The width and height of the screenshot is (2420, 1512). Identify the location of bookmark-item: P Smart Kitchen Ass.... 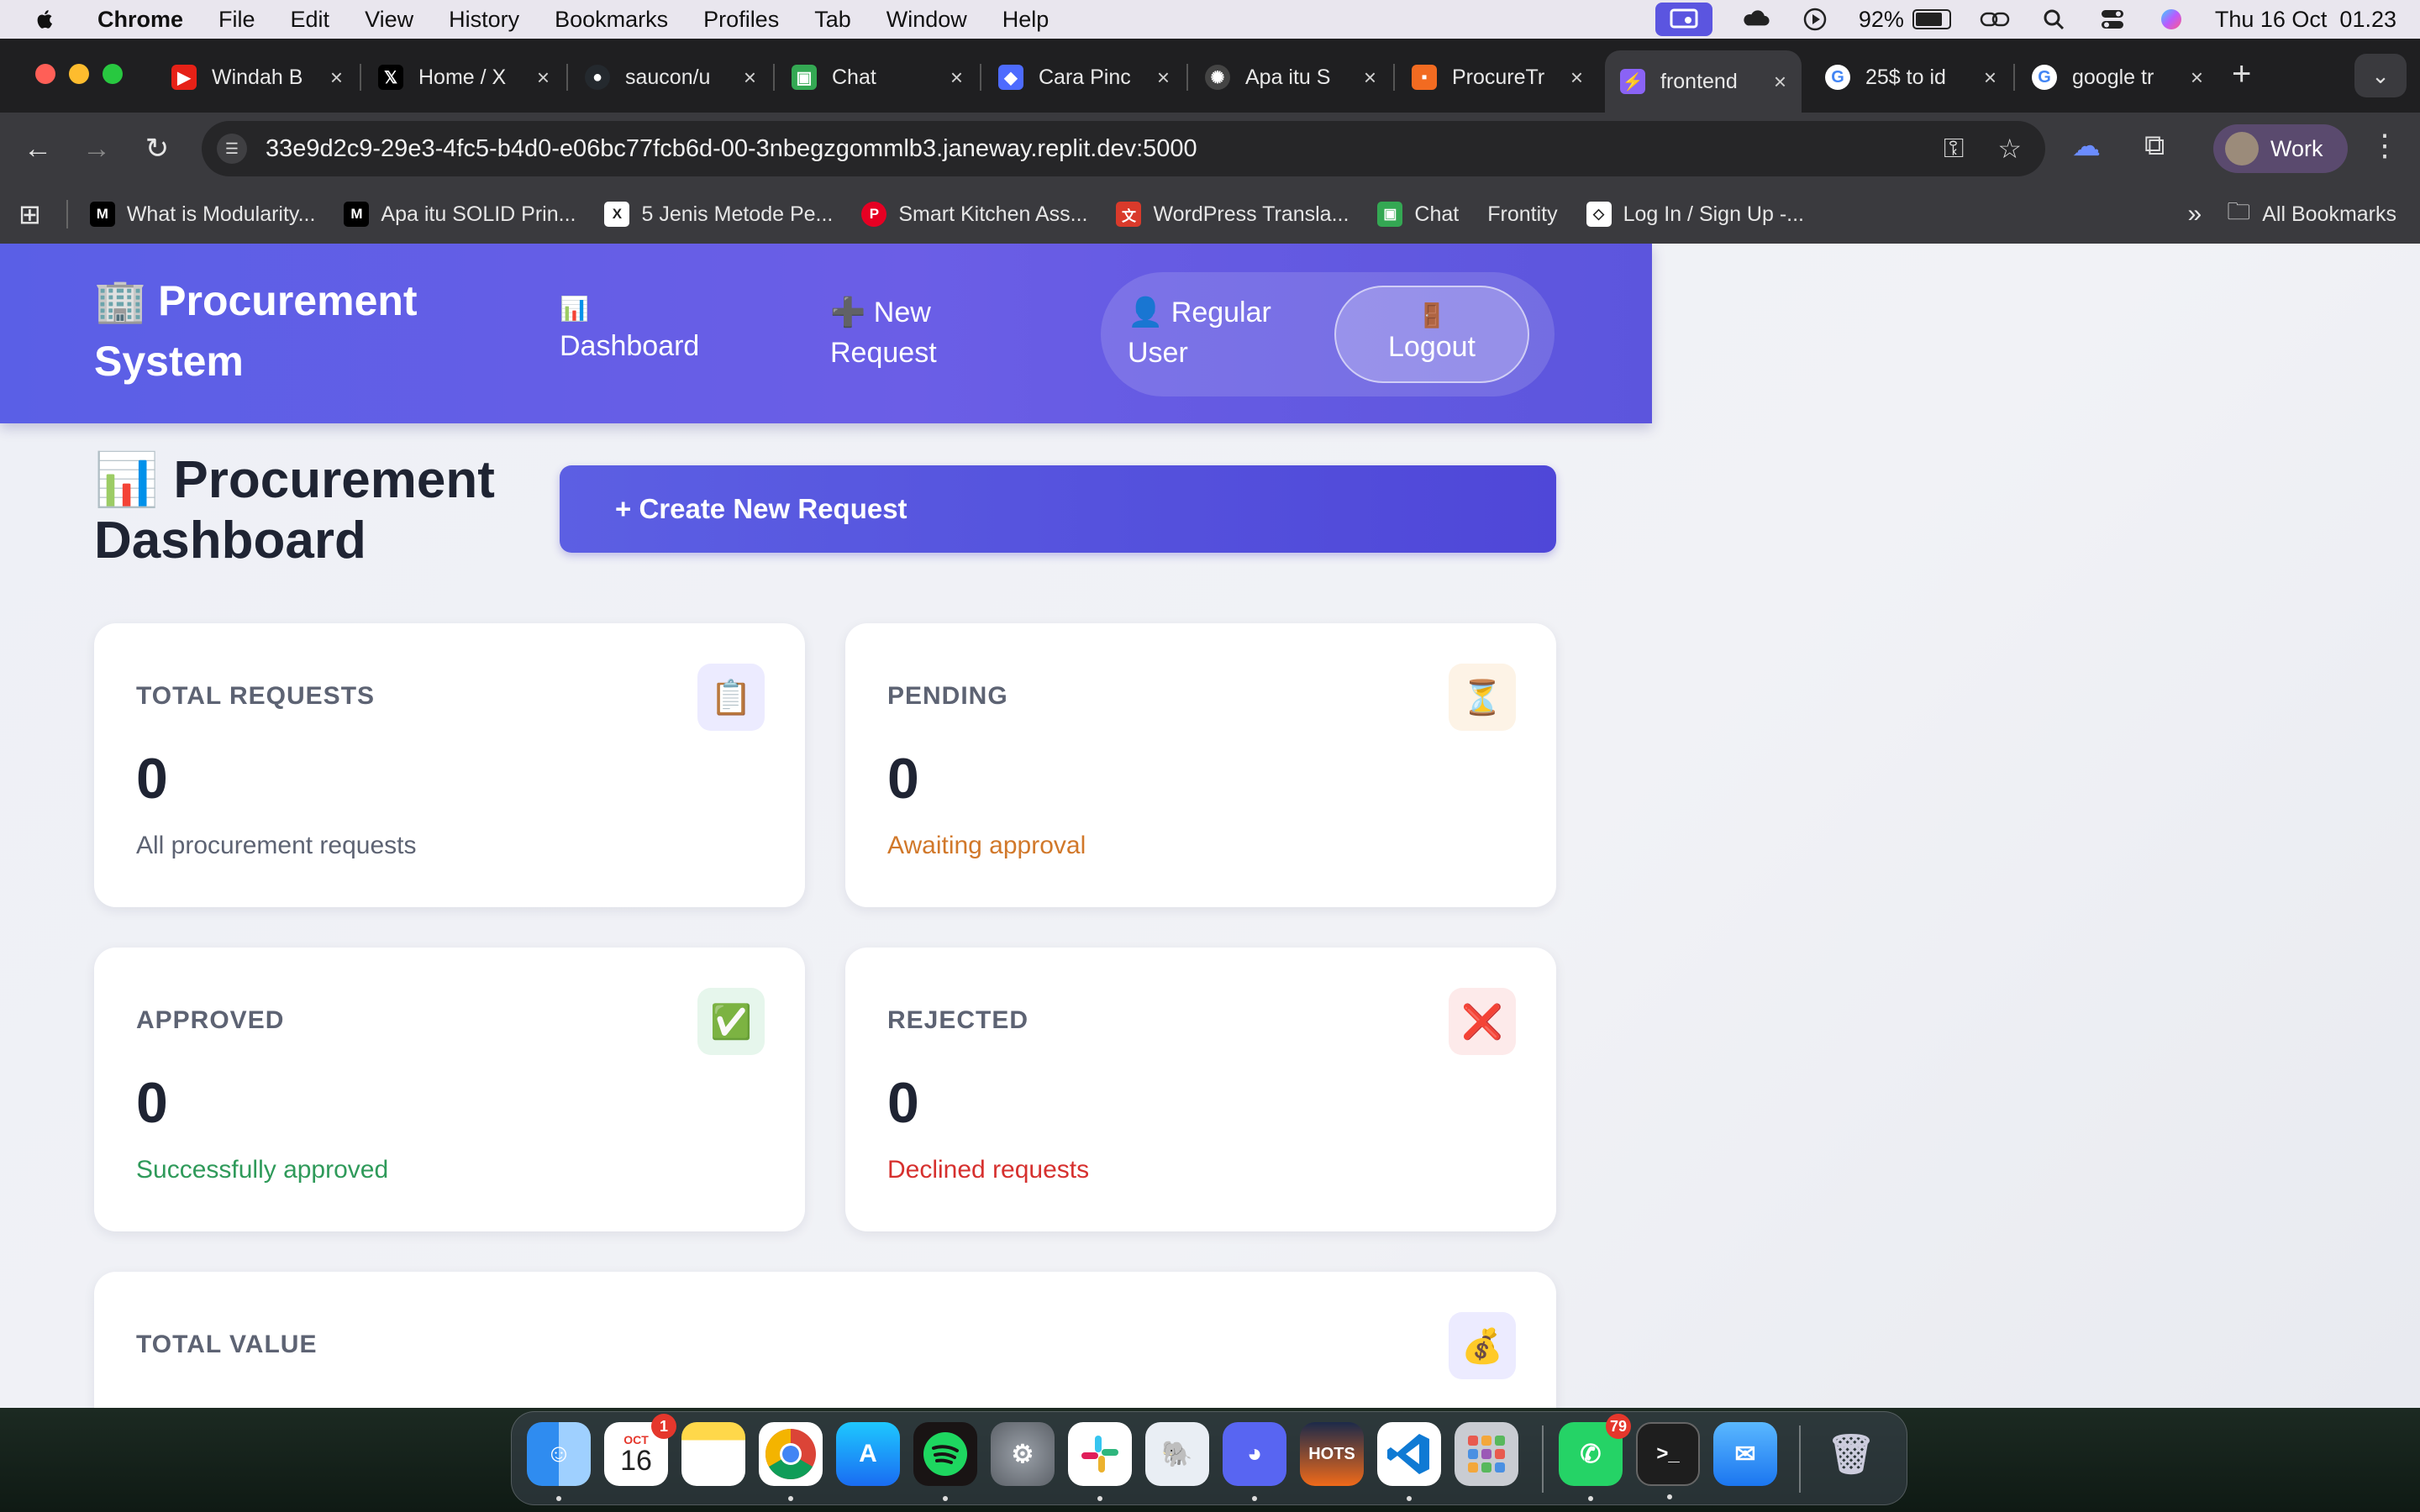
(974, 214).